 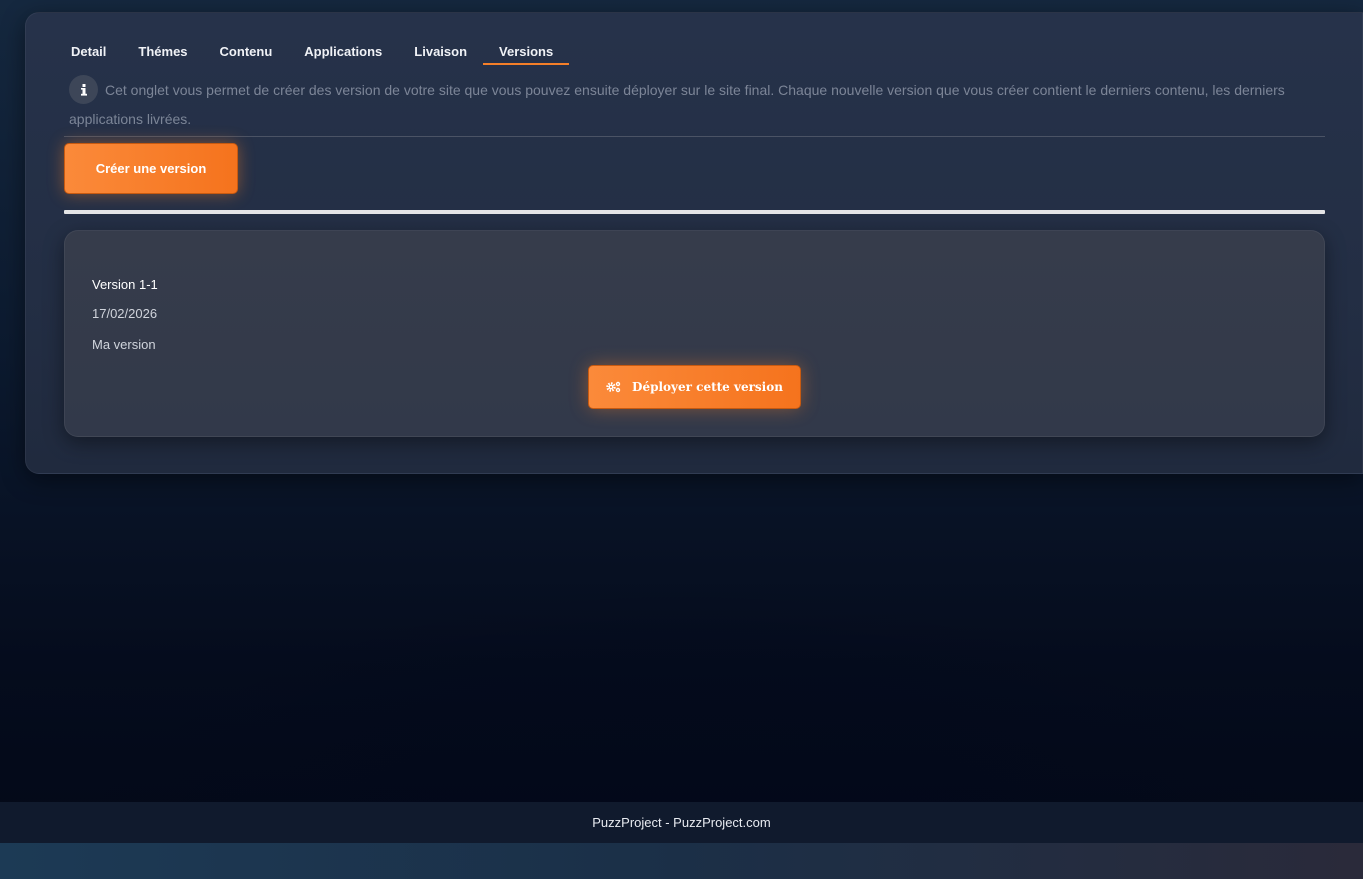 What do you see at coordinates (614, 387) in the screenshot?
I see `cogs-icon` at bounding box center [614, 387].